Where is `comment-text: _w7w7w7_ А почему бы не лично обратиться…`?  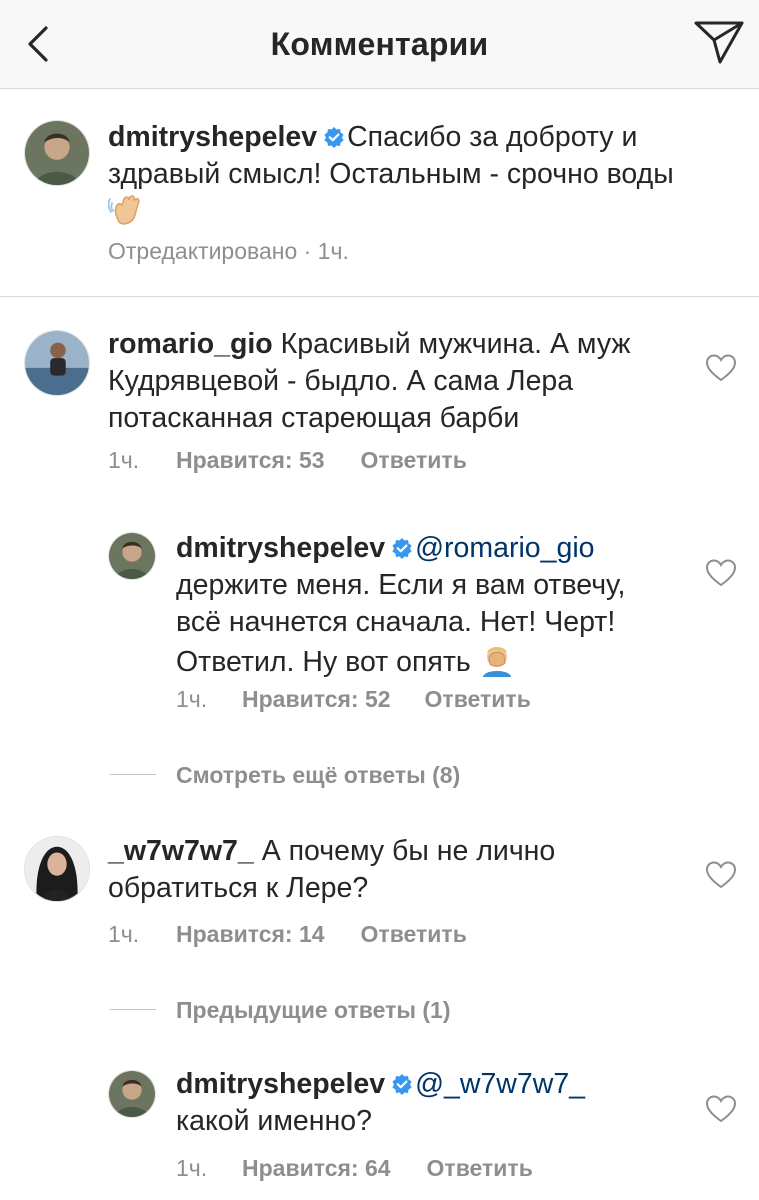
comment-text: _w7w7w7_ А почему бы не лично обратиться… is located at coordinates (332, 869).